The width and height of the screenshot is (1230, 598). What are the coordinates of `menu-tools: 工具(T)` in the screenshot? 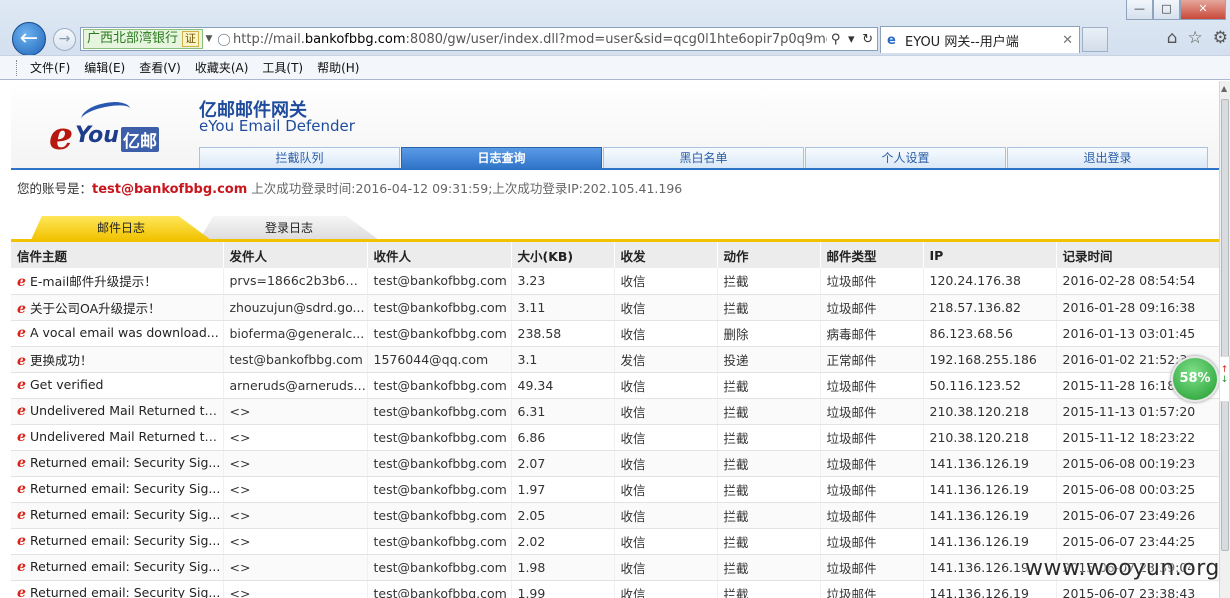 It's located at (282, 67).